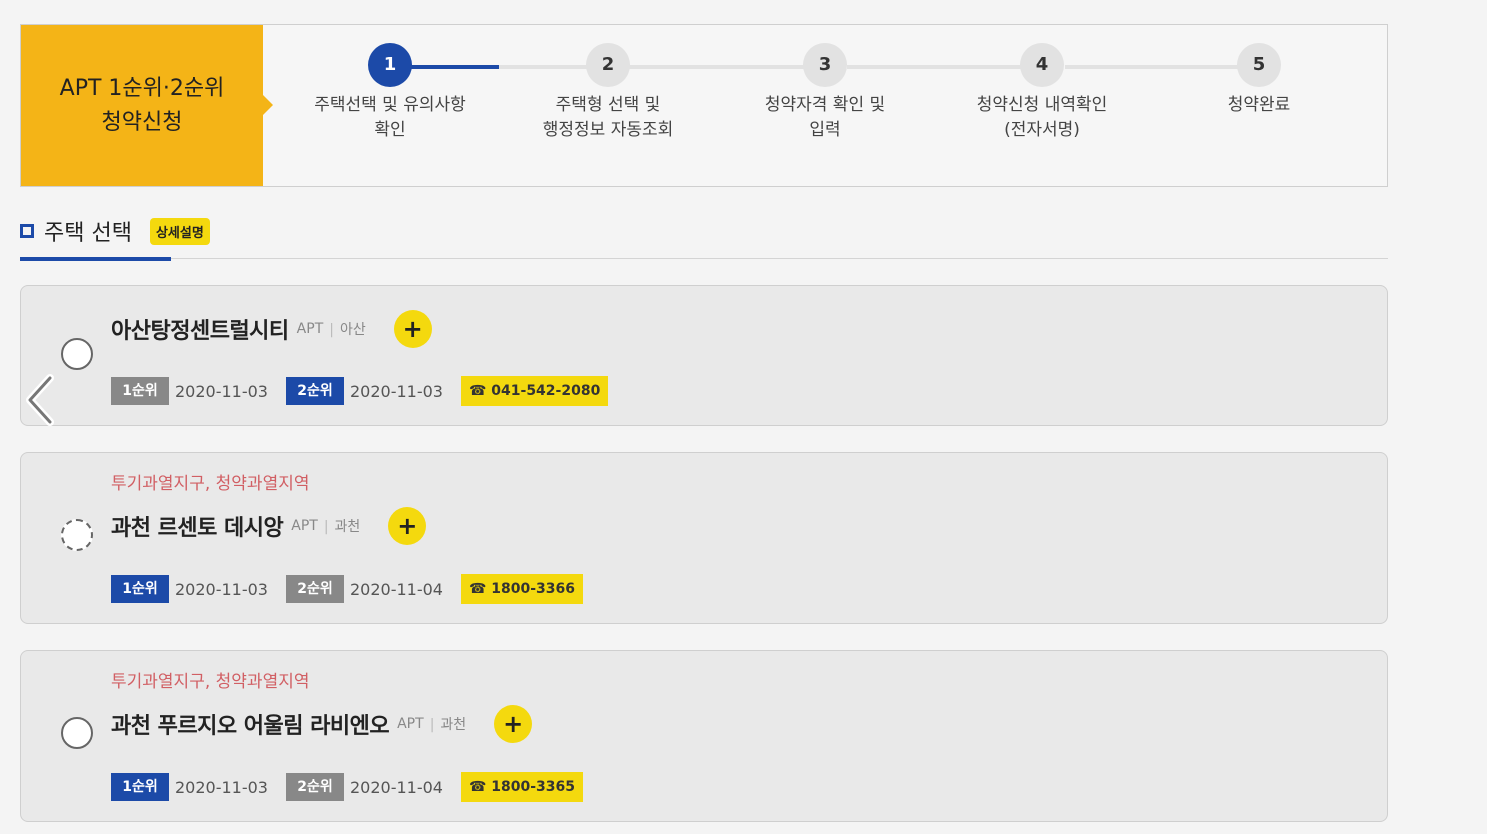 The image size is (1487, 834). Describe the element at coordinates (1042, 117) in the screenshot. I see `step-4-label: 청약신청 내역확인 (전자서명)` at that location.